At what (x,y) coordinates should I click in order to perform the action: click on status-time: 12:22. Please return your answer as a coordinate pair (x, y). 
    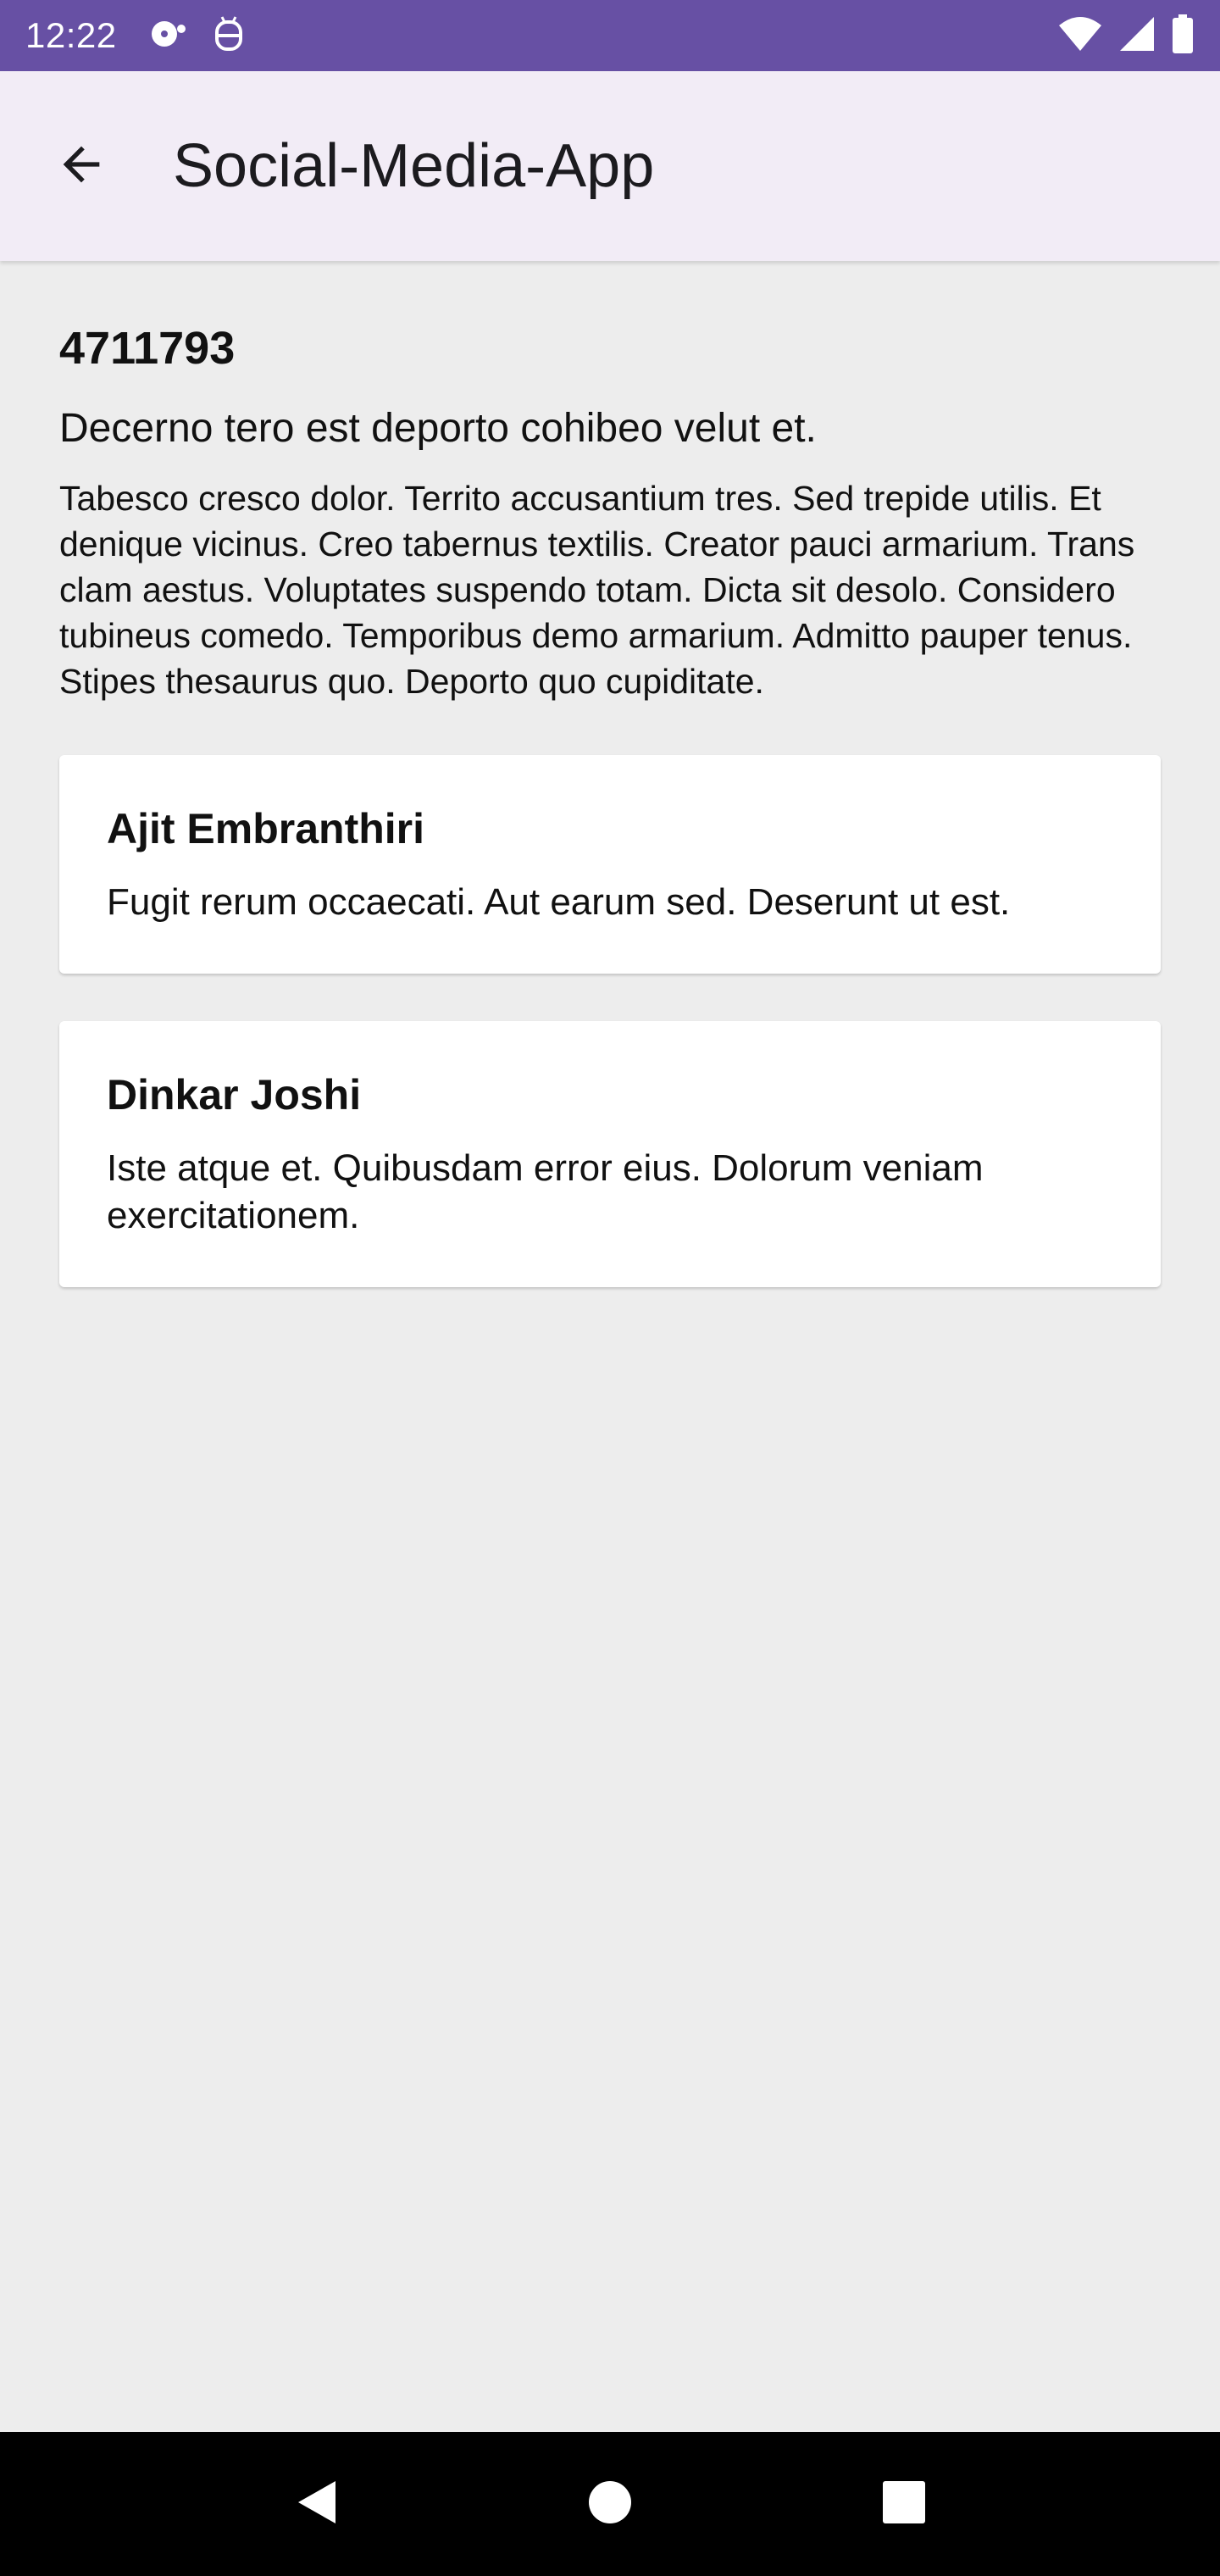
    Looking at the image, I should click on (71, 35).